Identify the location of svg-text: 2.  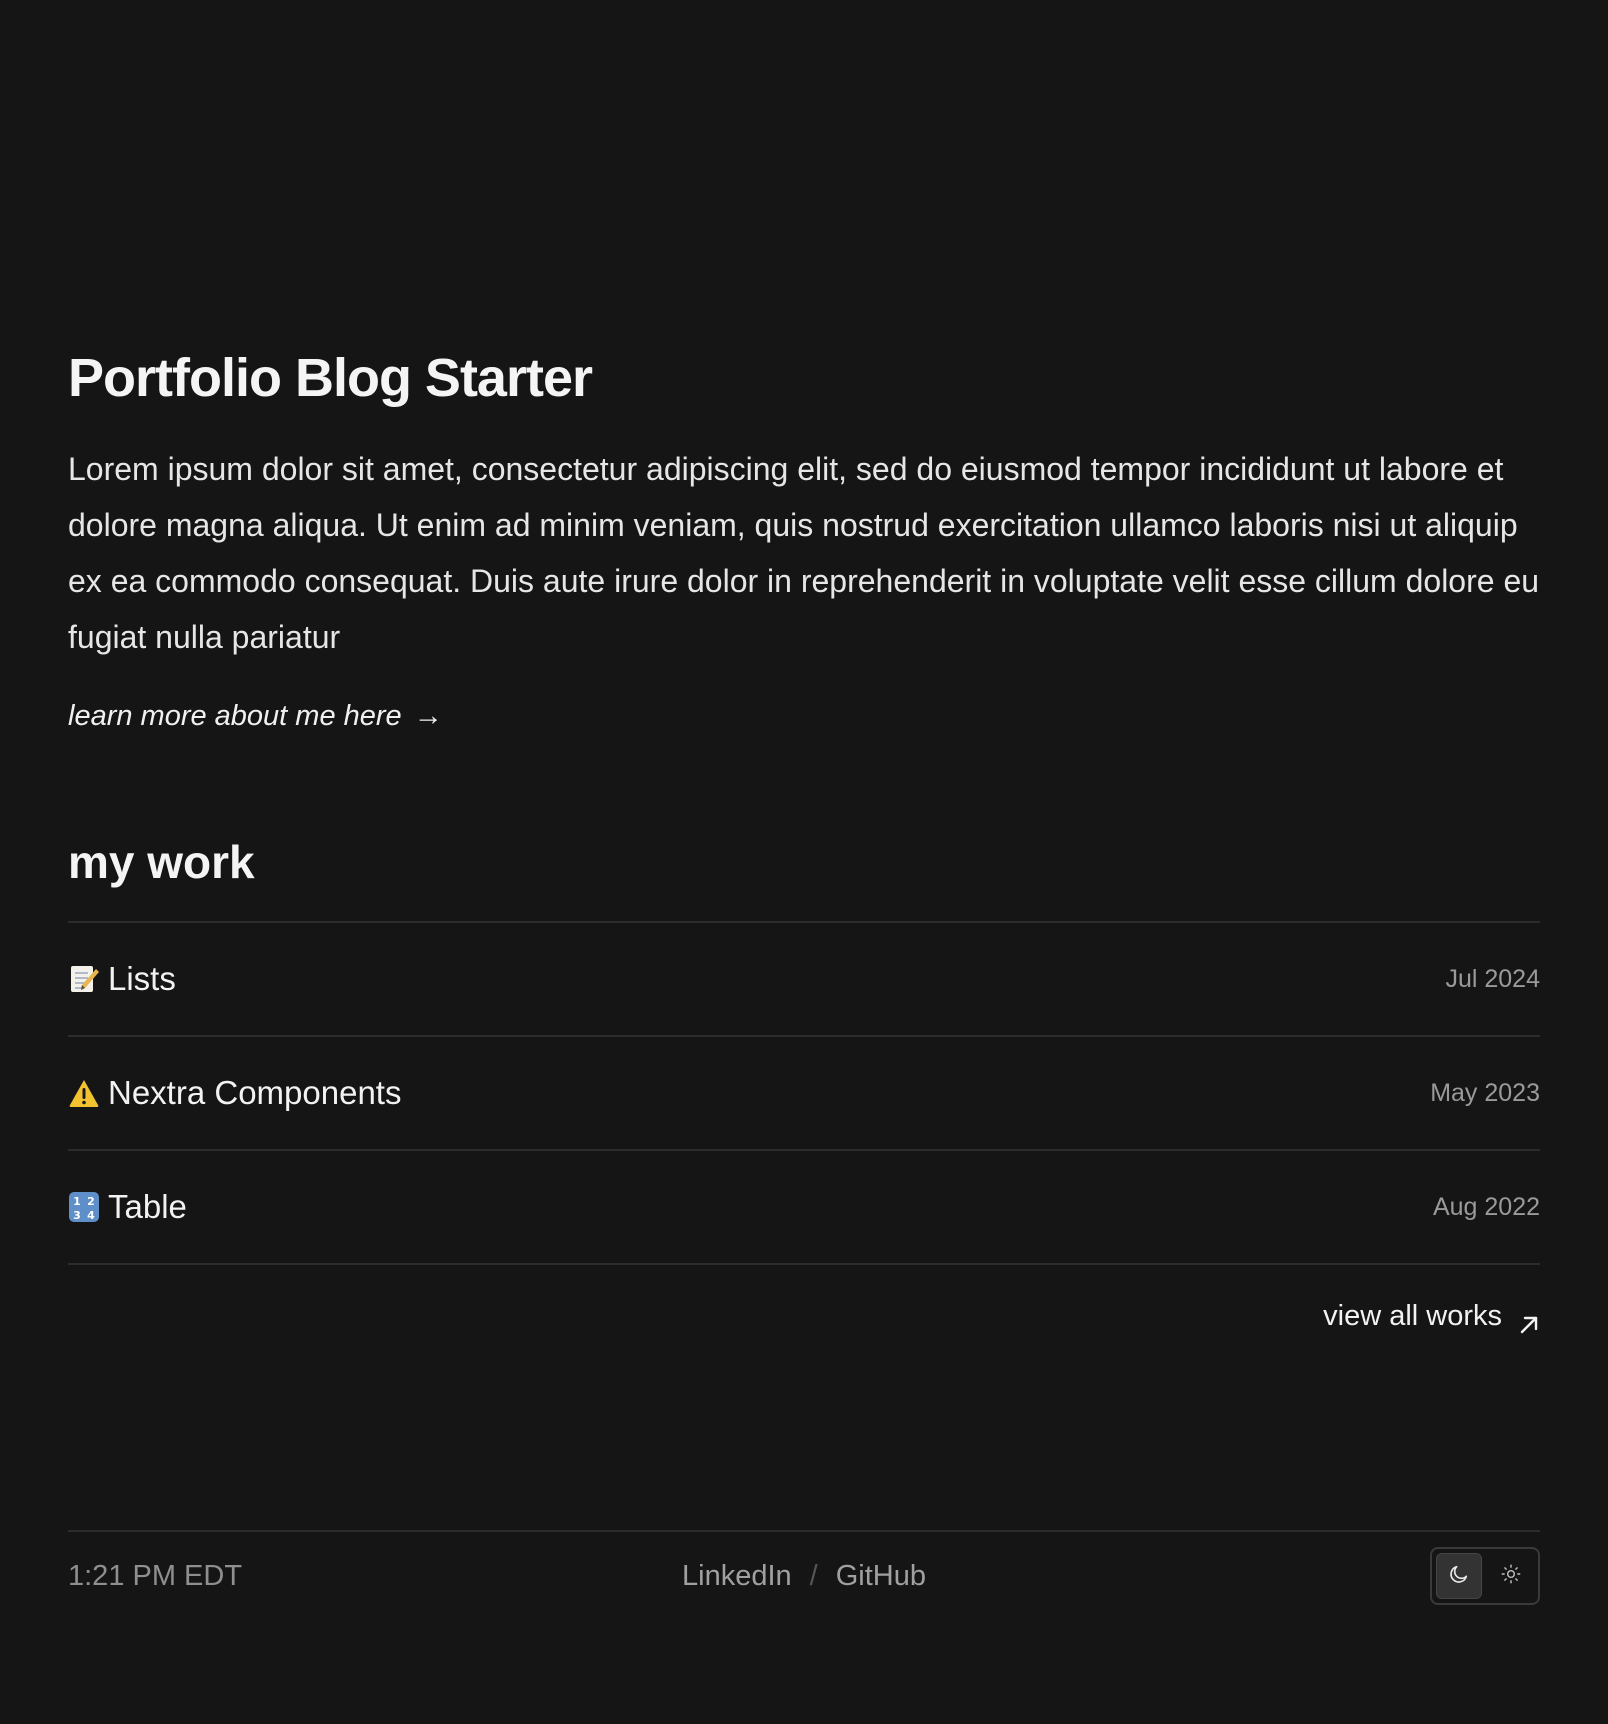
(91, 1201).